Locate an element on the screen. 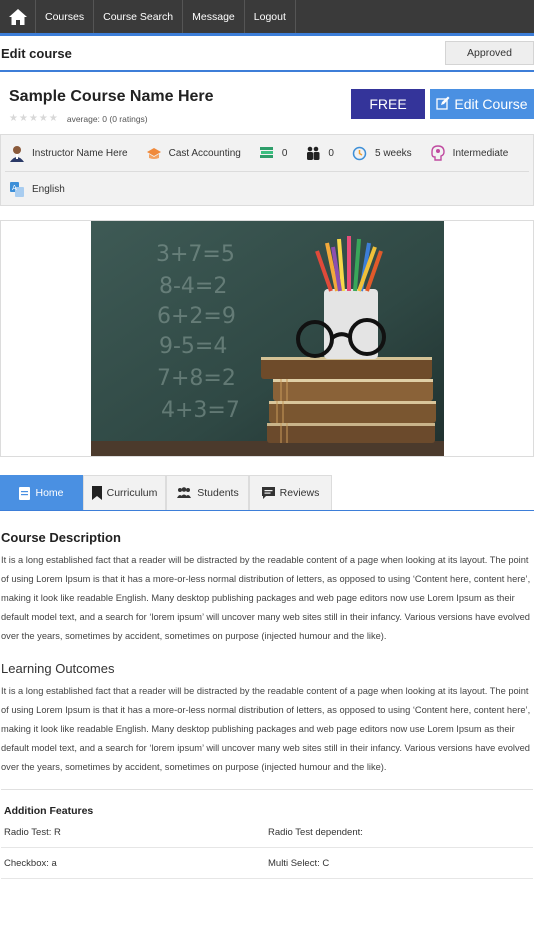 The height and width of the screenshot is (947, 534). svg-text: 7+8=2 is located at coordinates (196, 378).